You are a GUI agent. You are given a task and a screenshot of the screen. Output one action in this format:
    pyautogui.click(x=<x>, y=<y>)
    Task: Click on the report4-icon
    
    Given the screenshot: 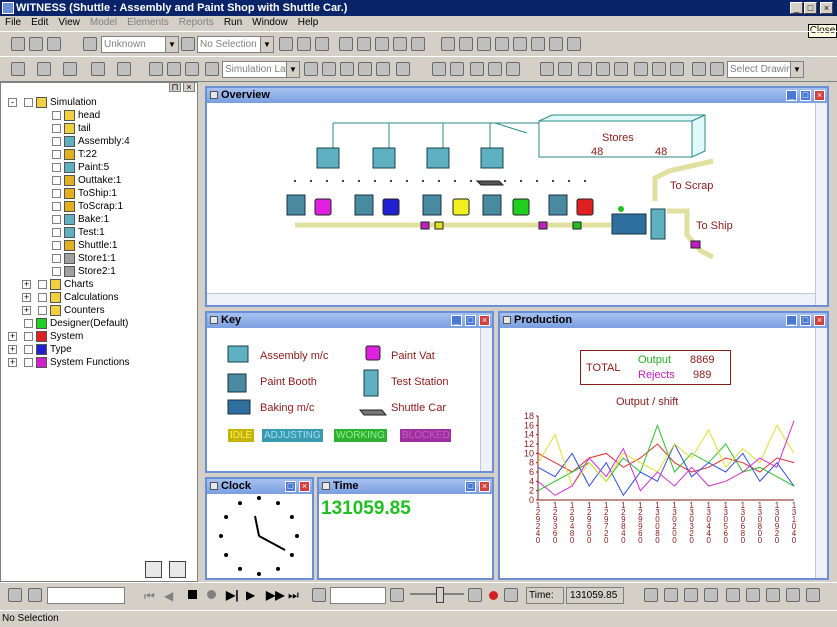 What is the action you would take?
    pyautogui.click(x=711, y=595)
    